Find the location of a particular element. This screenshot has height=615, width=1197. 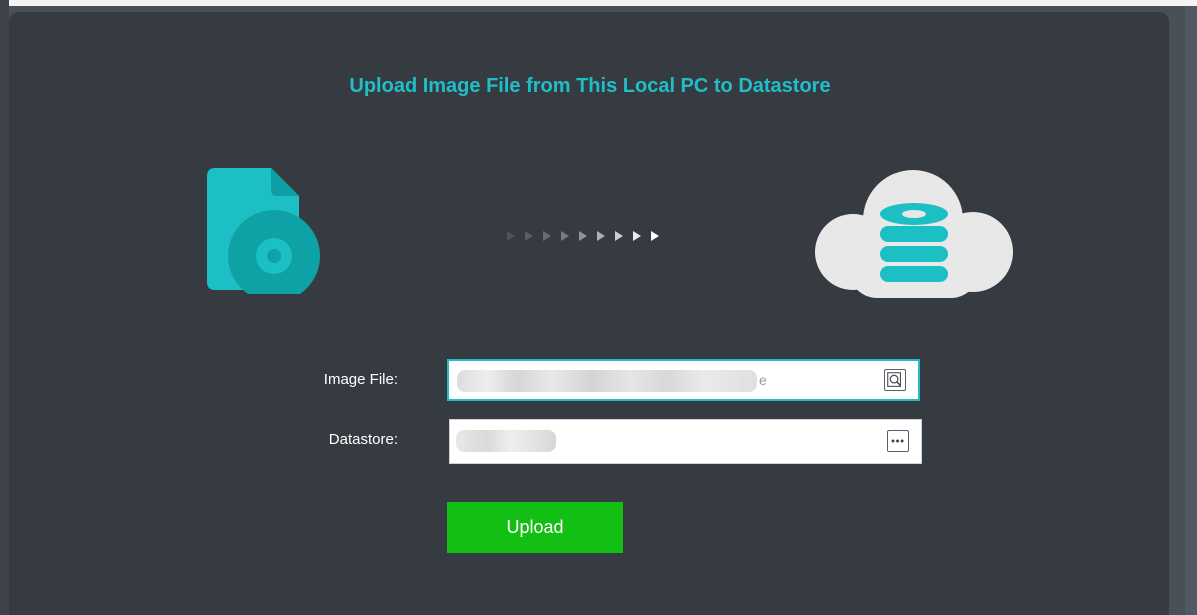

transfer-arrows-icon is located at coordinates (583, 236).